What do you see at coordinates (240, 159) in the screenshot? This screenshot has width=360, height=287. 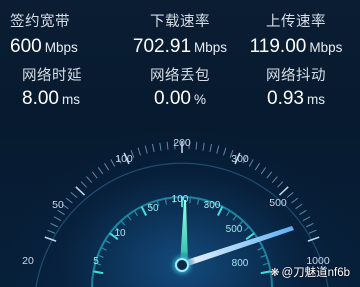 I see `outer-tick-label: 300` at bounding box center [240, 159].